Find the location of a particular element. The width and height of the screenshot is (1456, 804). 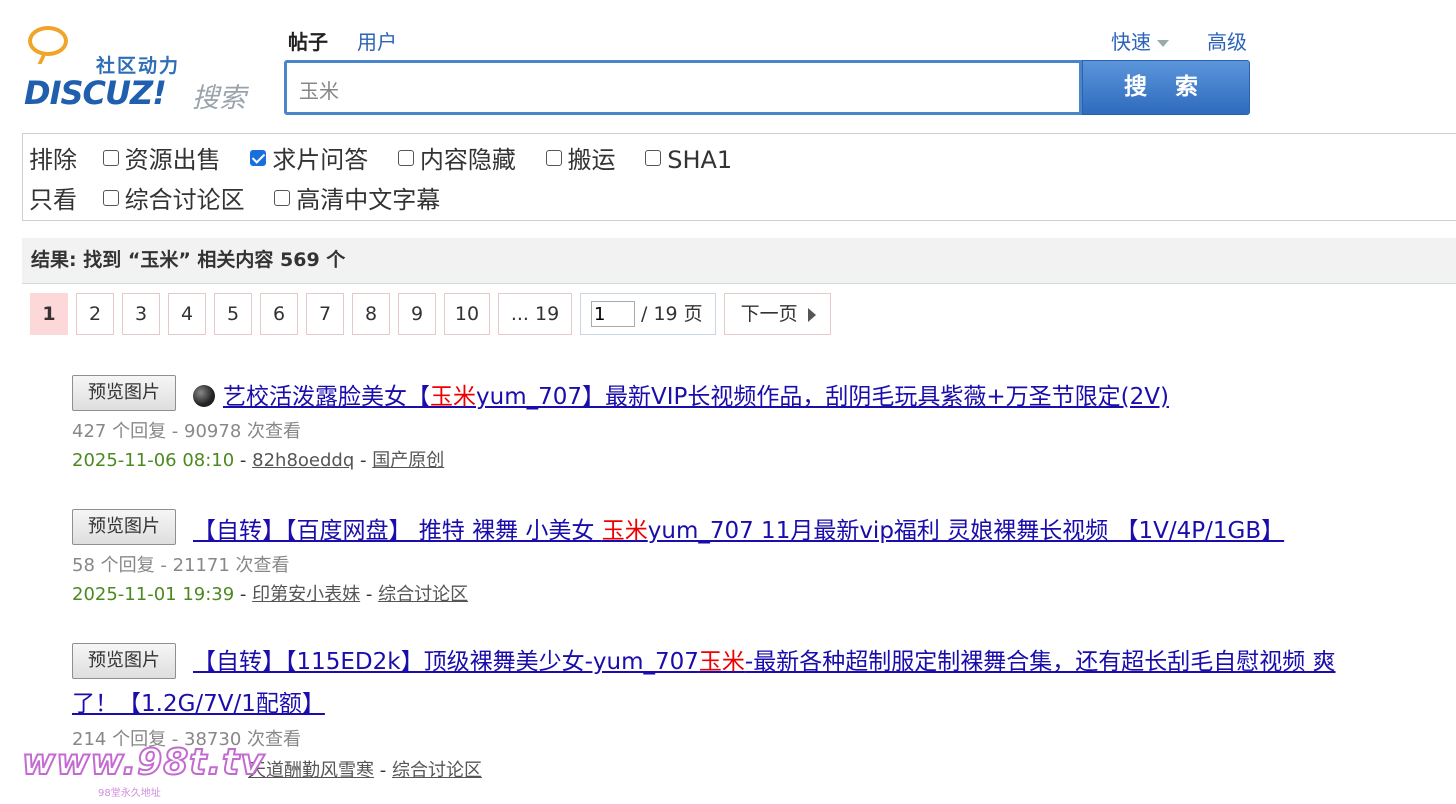

forum-link: 国产原创 is located at coordinates (408, 460).